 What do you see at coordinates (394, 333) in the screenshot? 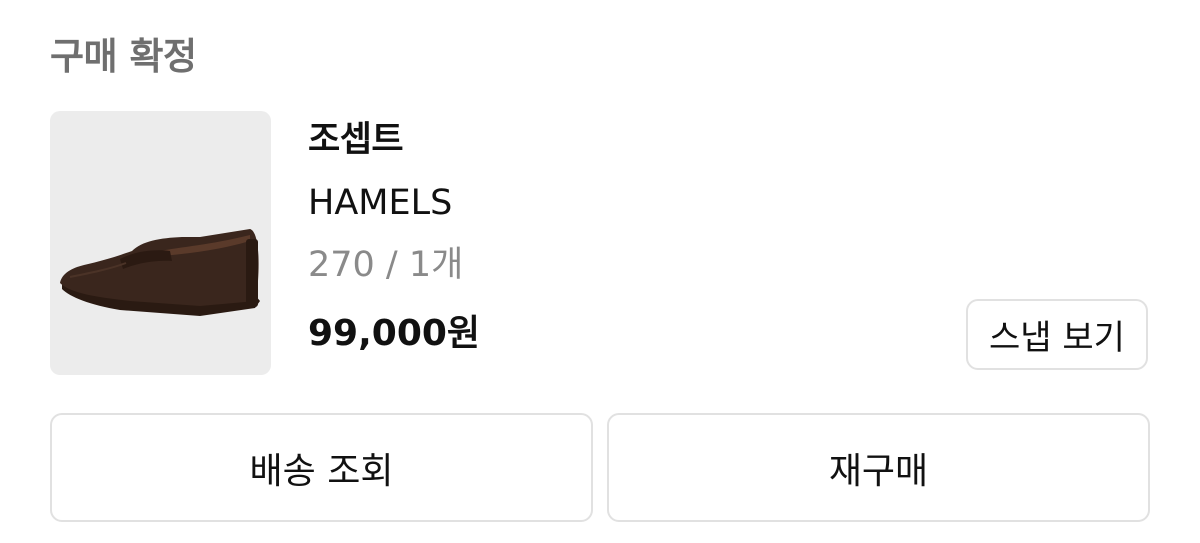
I see `product-price: 99,000원` at bounding box center [394, 333].